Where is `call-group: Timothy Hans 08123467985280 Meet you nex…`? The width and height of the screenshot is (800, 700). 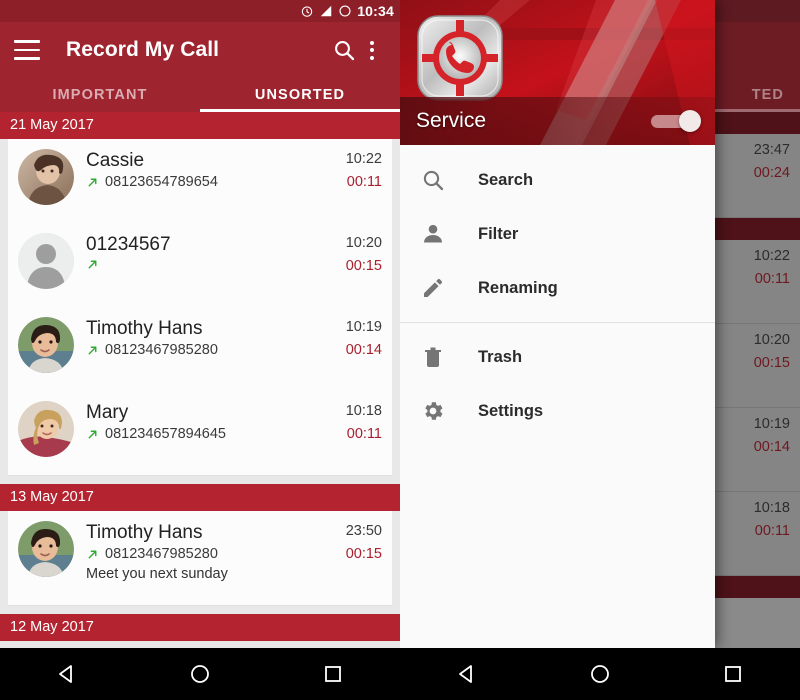 call-group: Timothy Hans 08123467985280 Meet you nex… is located at coordinates (200, 558).